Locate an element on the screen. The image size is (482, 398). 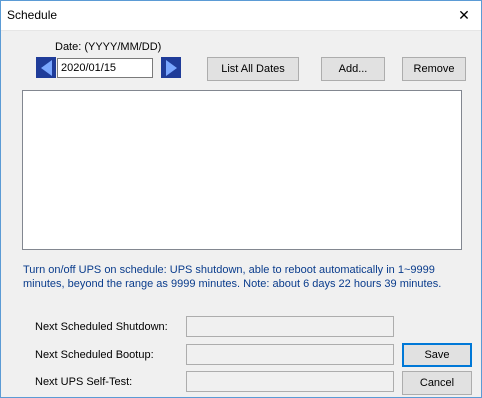
arrow-right-icon is located at coordinates (171, 67).